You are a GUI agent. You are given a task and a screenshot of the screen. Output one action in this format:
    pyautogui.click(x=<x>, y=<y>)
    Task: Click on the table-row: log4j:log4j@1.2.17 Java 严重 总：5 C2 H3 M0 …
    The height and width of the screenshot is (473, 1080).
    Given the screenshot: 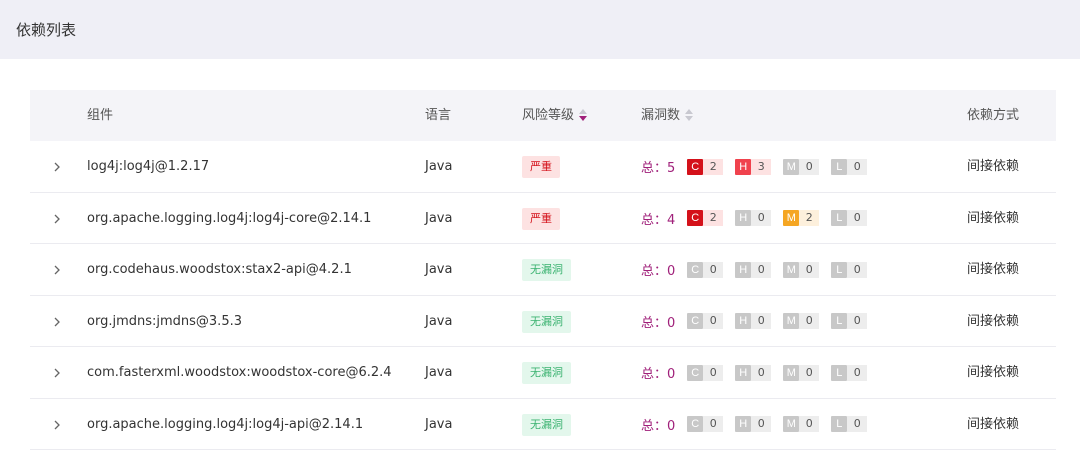 What is the action you would take?
    pyautogui.click(x=543, y=167)
    